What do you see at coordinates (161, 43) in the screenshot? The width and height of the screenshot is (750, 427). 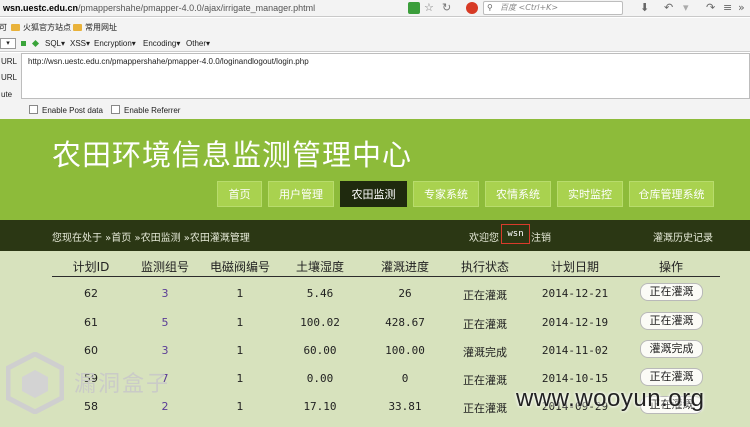 I see `menu-encoding: Encoding▾` at bounding box center [161, 43].